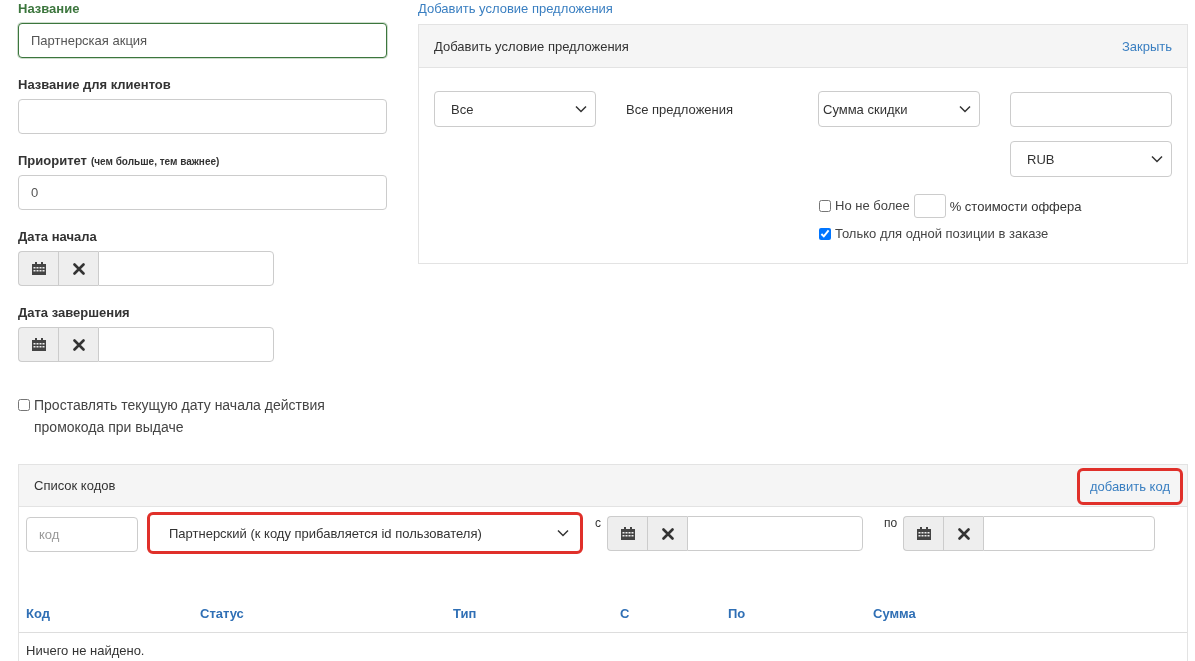 The width and height of the screenshot is (1195, 661). Describe the element at coordinates (1091, 159) in the screenshot. I see `currency-select: RUB` at that location.